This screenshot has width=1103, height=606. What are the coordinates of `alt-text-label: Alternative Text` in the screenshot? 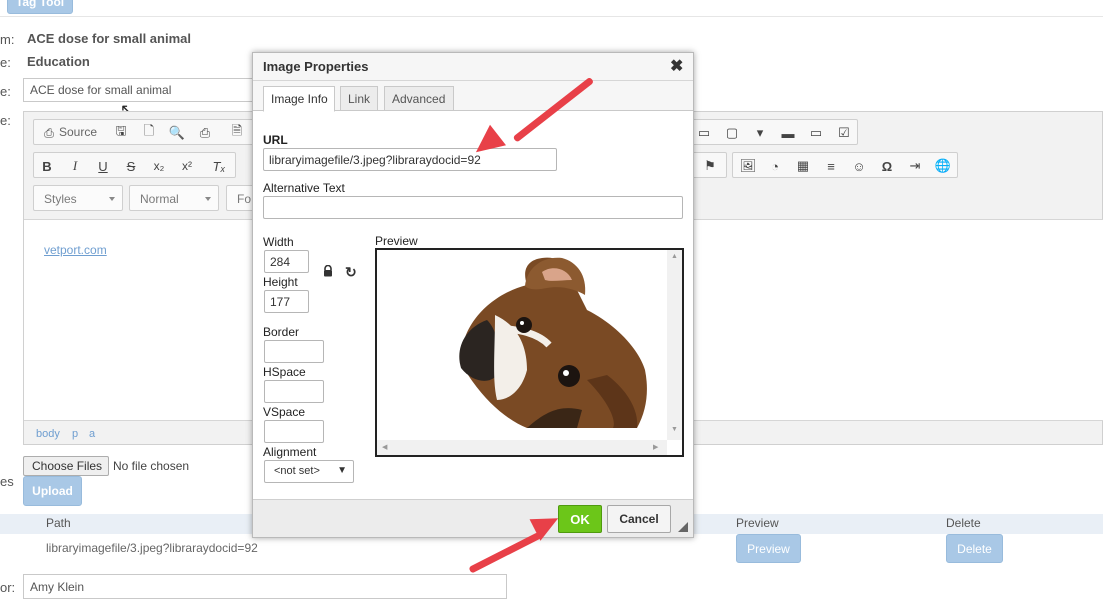 It's located at (304, 188).